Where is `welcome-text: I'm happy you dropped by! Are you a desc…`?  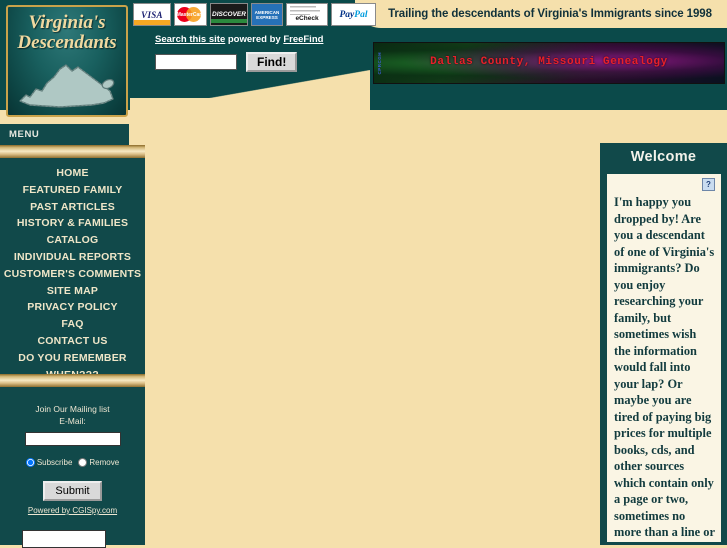 welcome-text: I'm happy you dropped by! Are you a desc… is located at coordinates (664, 368).